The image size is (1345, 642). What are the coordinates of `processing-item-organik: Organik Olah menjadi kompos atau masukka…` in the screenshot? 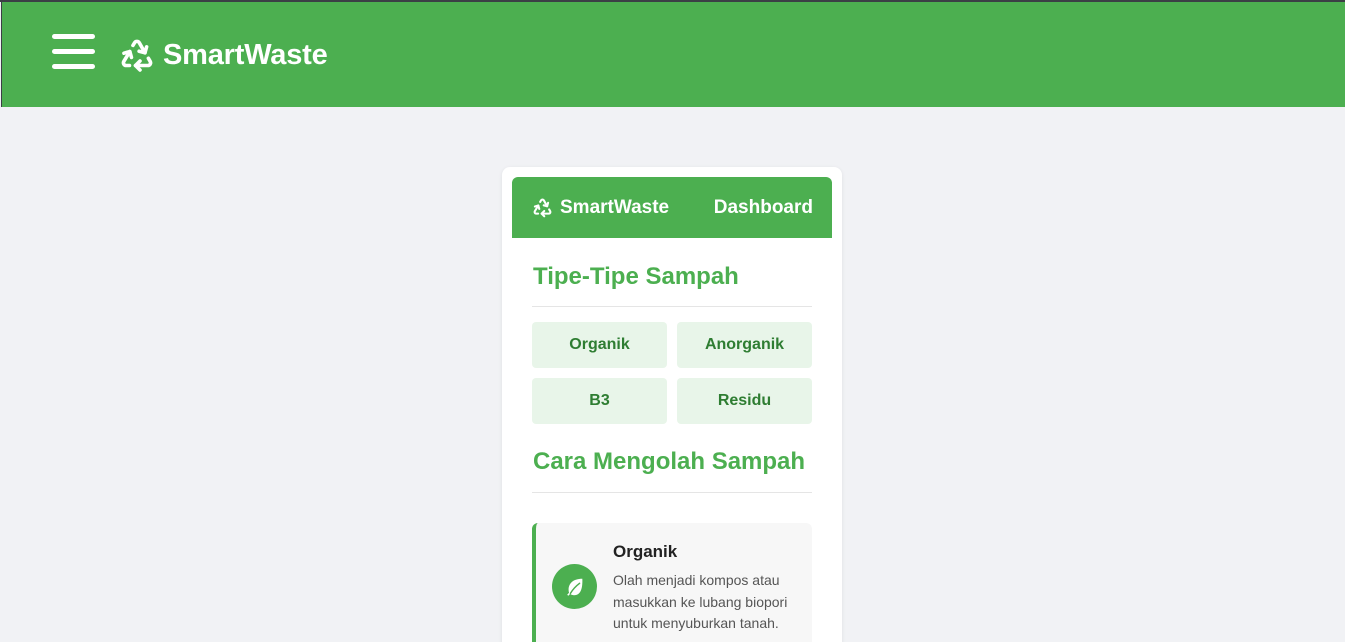 It's located at (672, 582).